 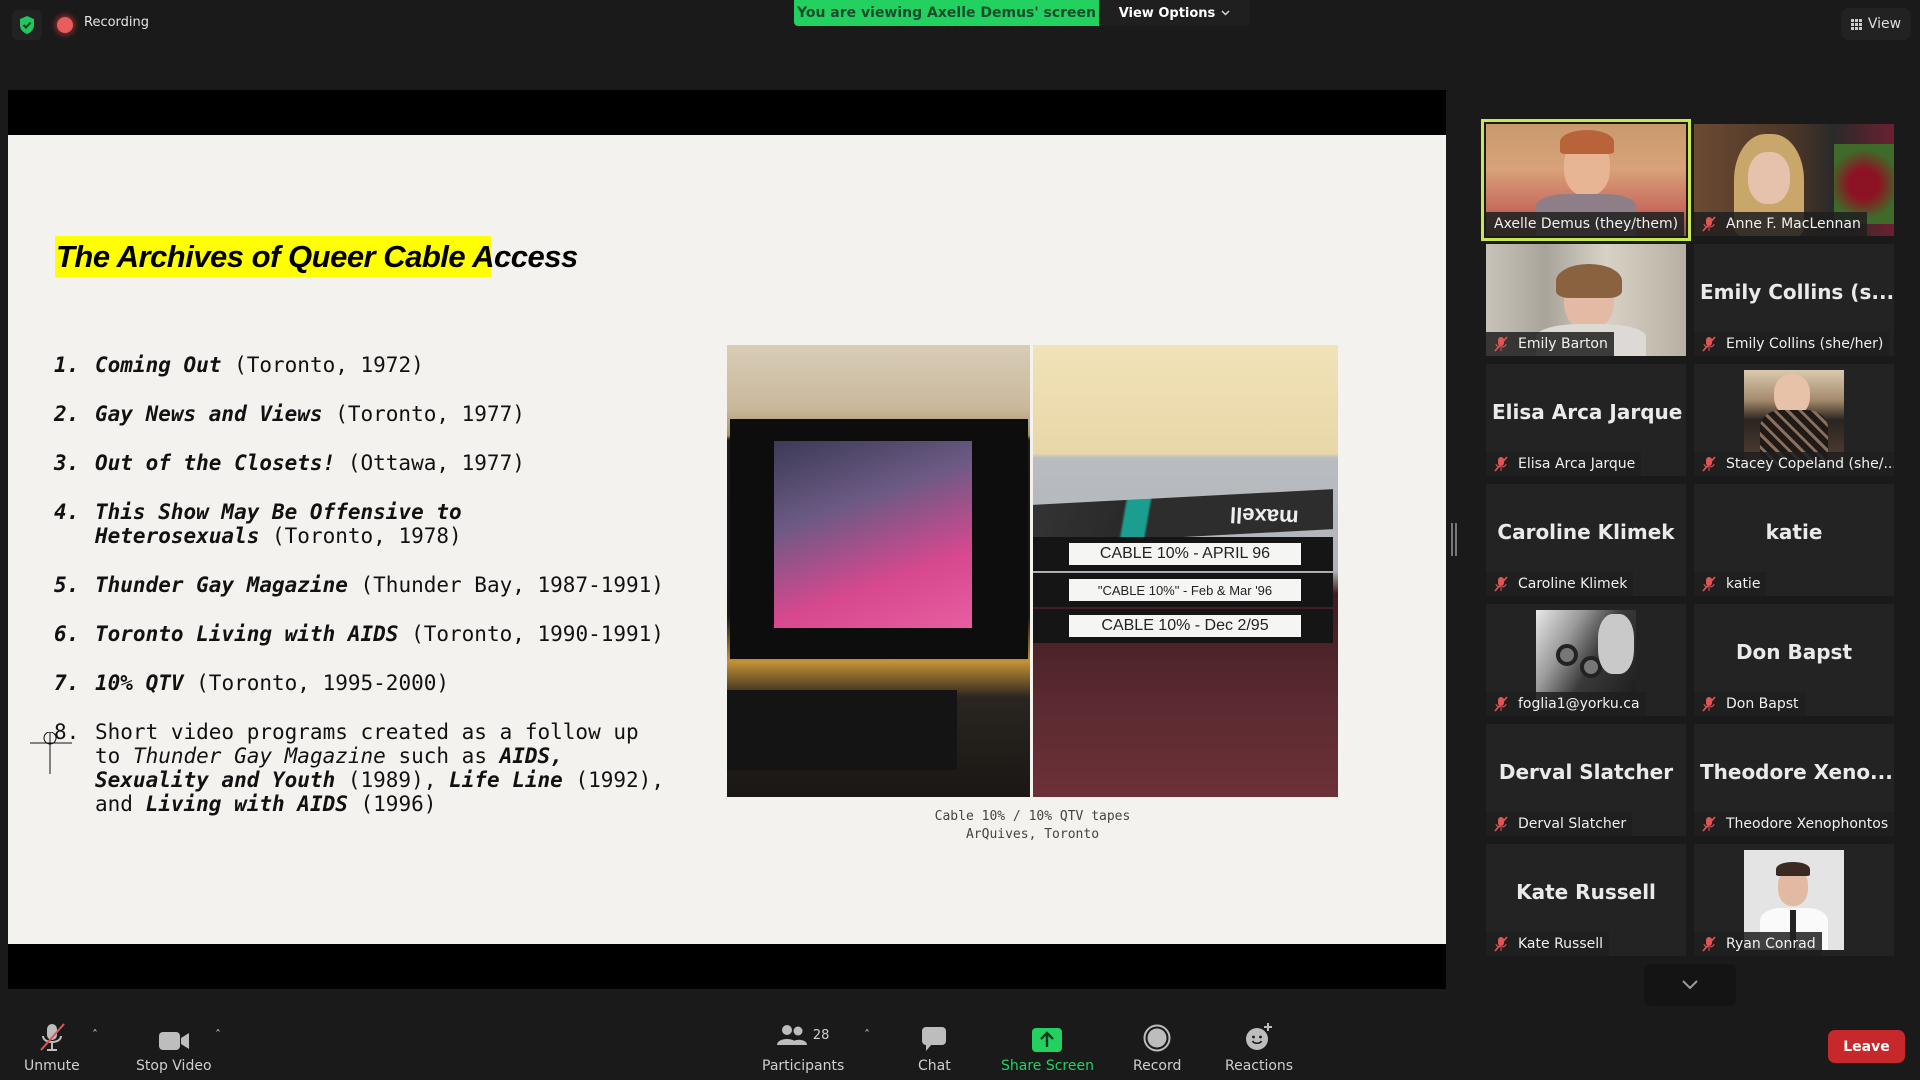 I want to click on muted-microphone-icon, so click(x=52, y=1037).